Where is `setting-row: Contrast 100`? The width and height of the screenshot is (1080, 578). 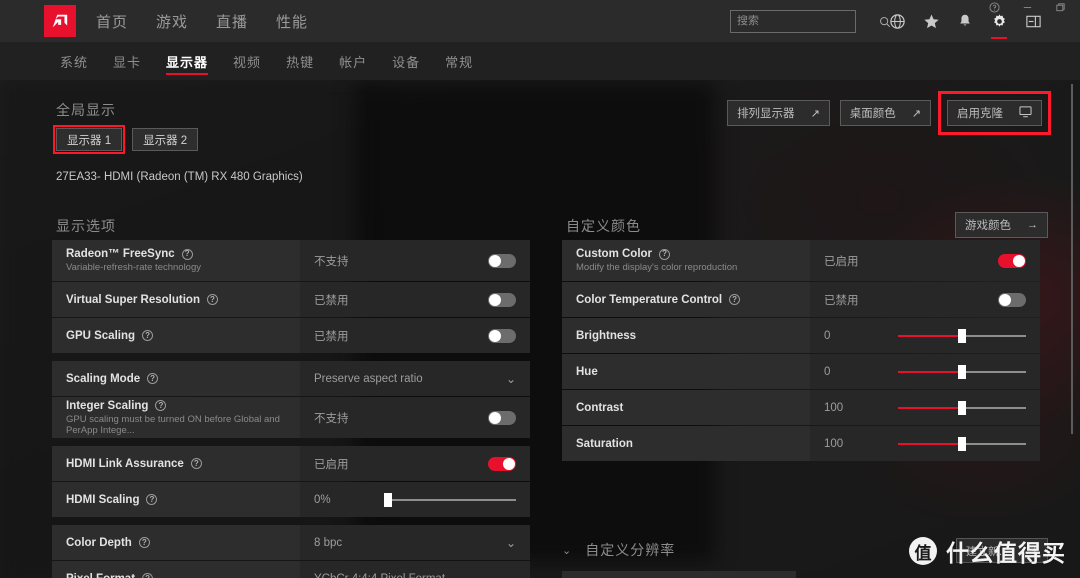
setting-row: Contrast 100 is located at coordinates (801, 407).